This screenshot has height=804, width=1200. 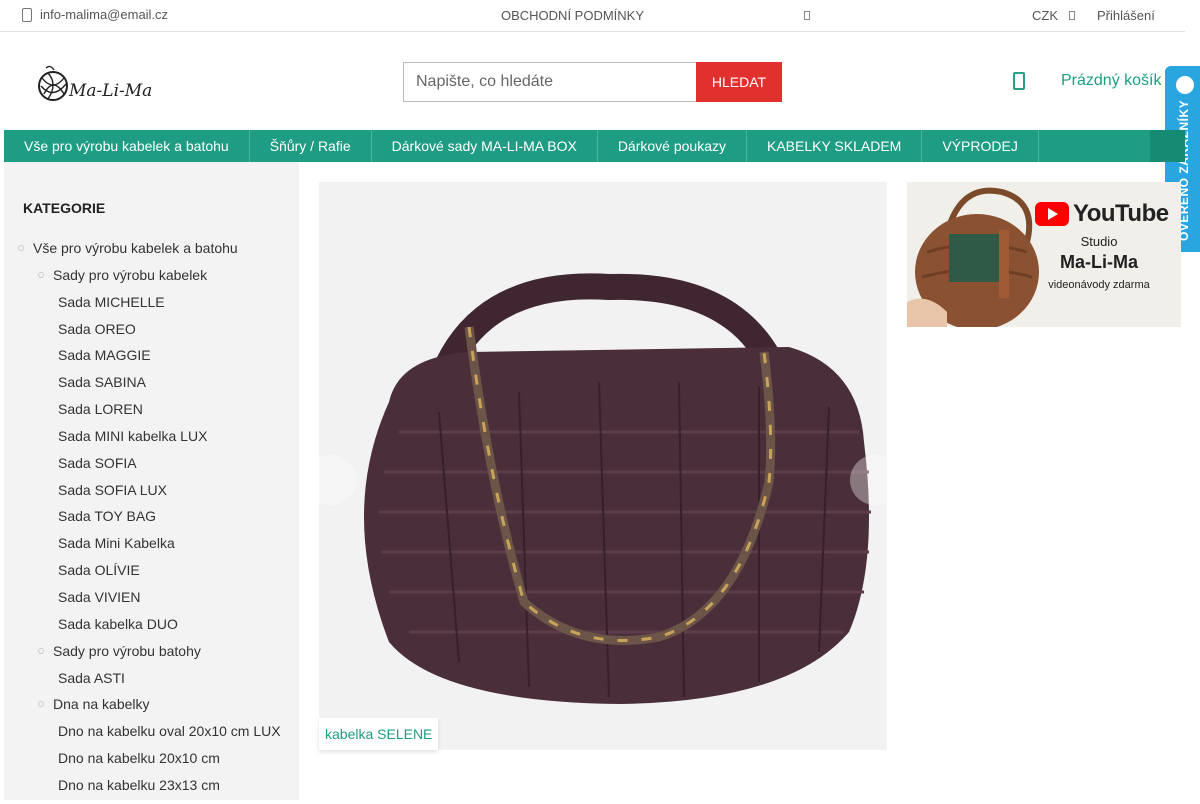 I want to click on cart-label: Prázdný košík, so click(x=1111, y=80).